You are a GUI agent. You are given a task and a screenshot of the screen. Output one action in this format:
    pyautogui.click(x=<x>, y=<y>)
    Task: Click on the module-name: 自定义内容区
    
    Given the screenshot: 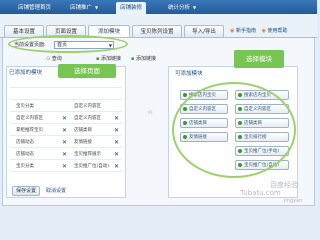 What is the action you would take?
    pyautogui.click(x=29, y=118)
    